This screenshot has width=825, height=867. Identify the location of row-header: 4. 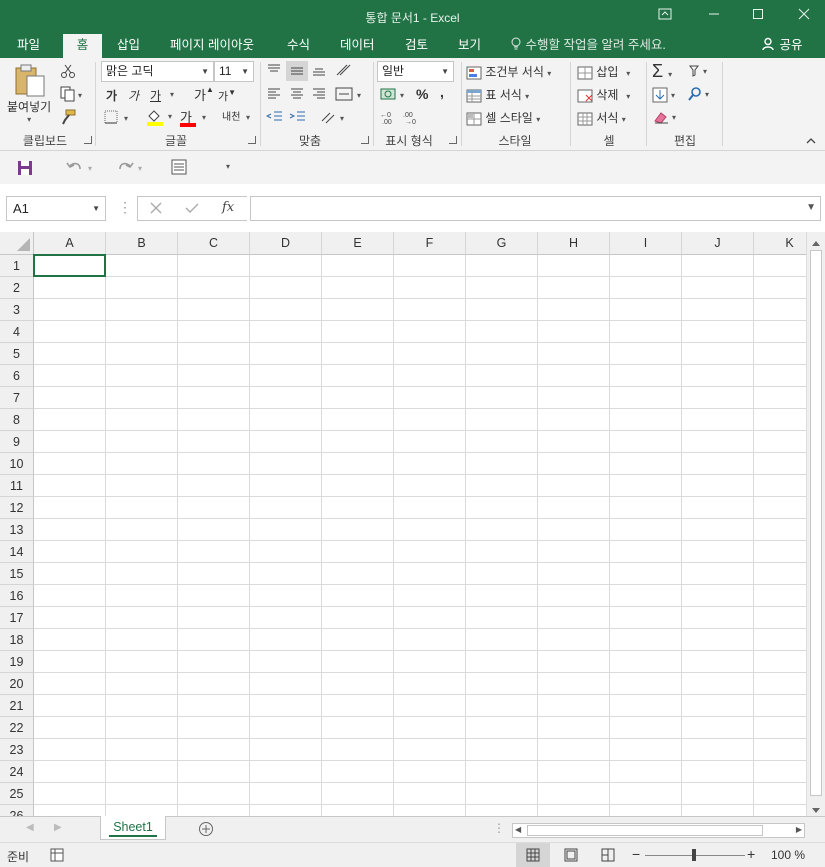
(17, 332).